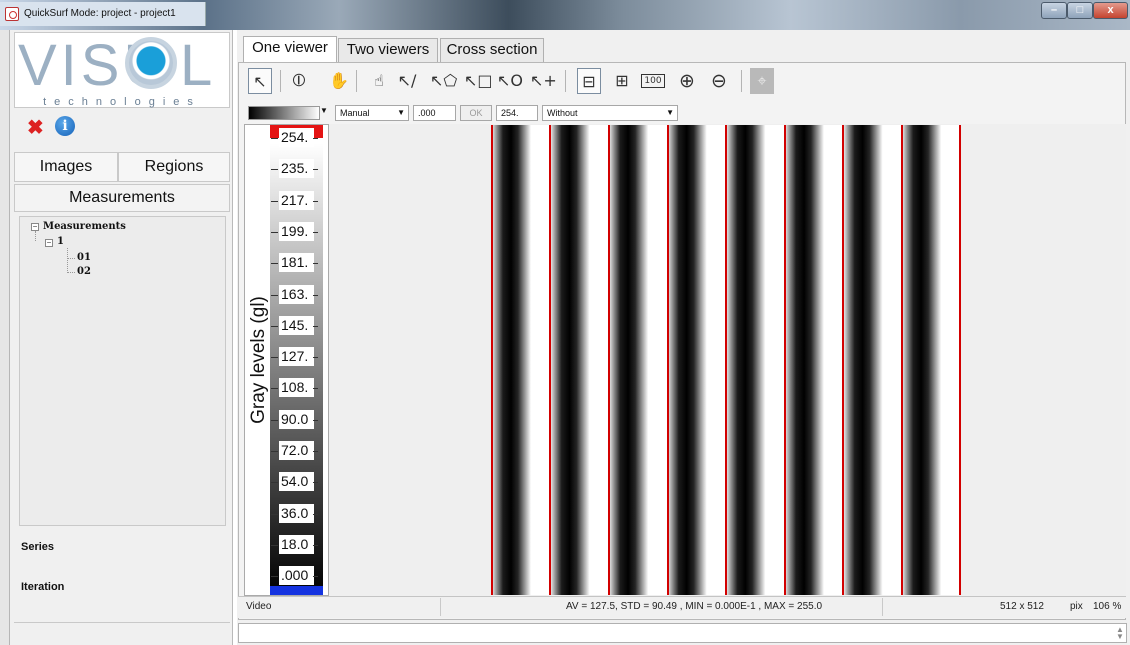 This screenshot has height=645, width=1130. I want to click on max-value-input: 254., so click(517, 113).